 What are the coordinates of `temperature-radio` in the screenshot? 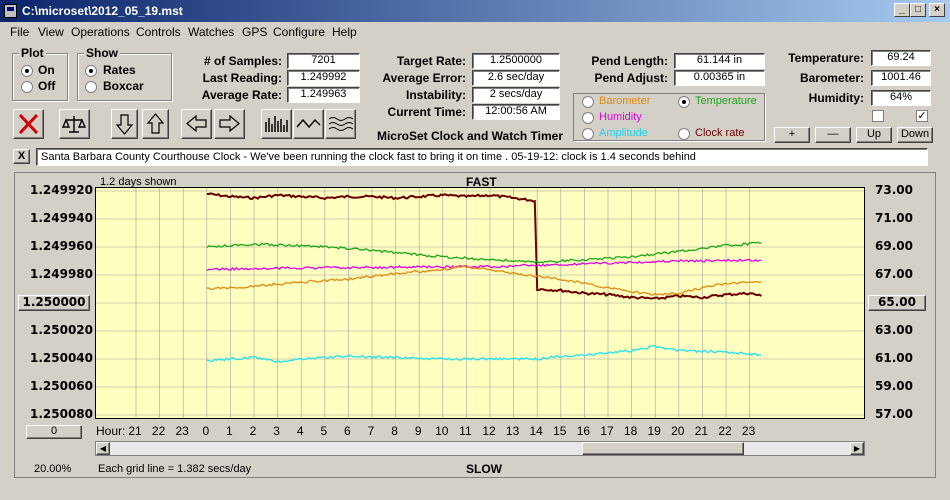 It's located at (684, 102).